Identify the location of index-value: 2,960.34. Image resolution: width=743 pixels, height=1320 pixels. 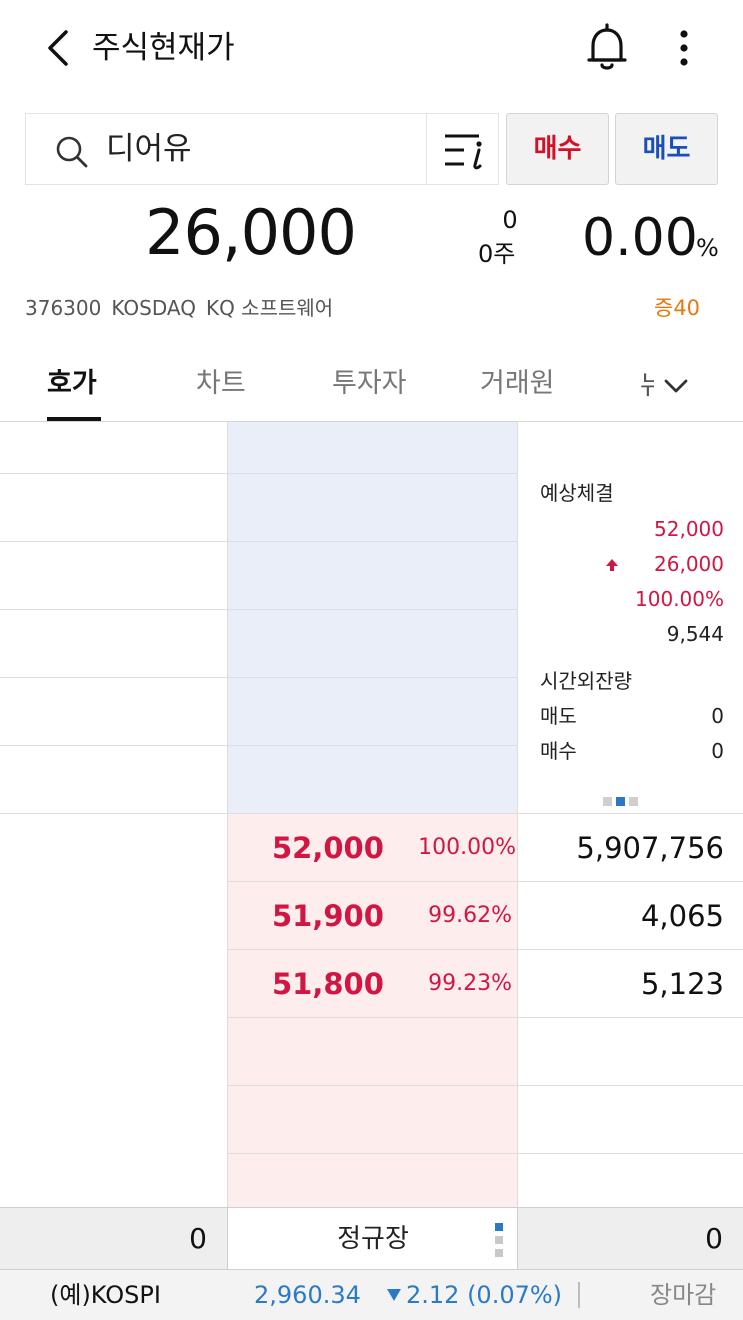
(307, 1295).